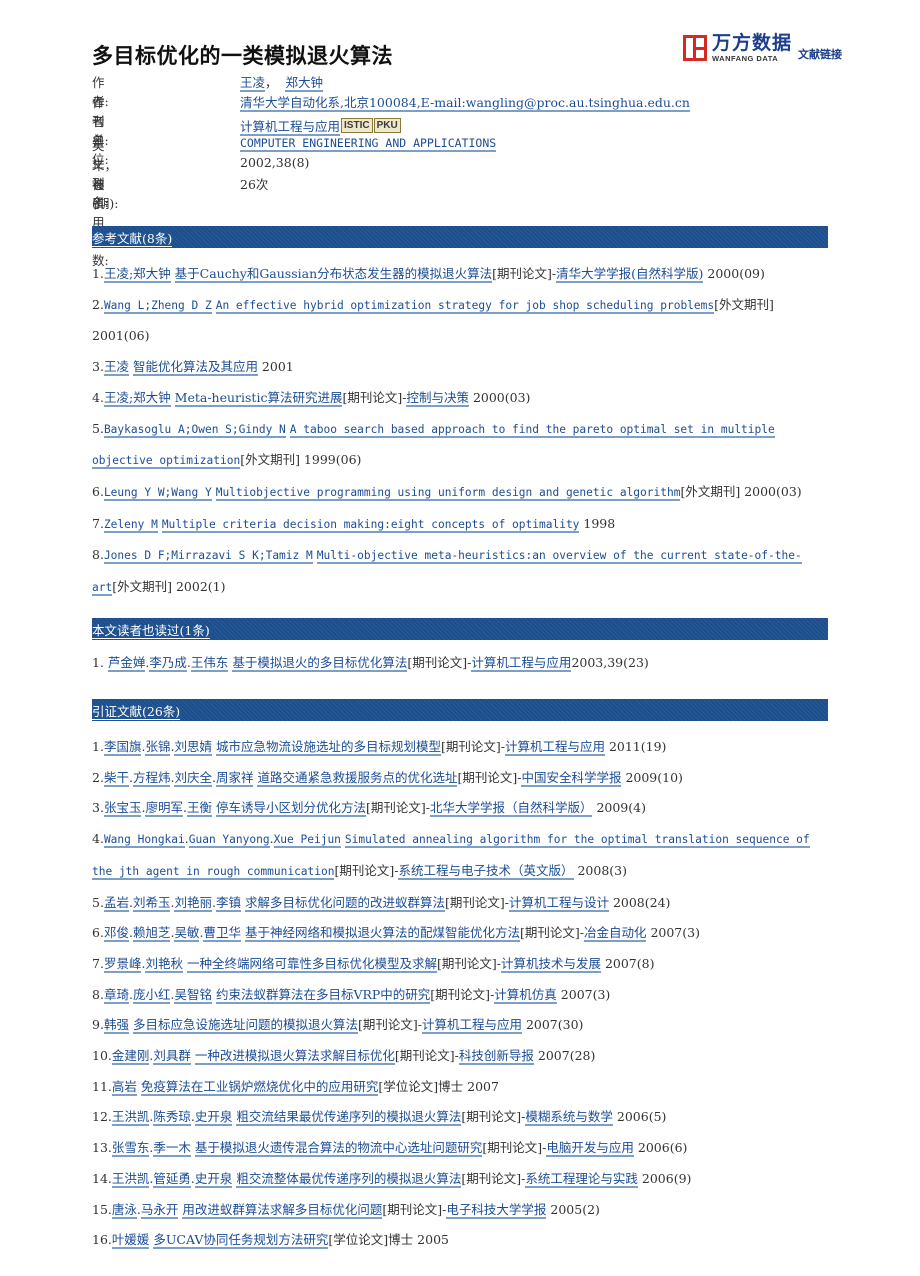 The image size is (920, 1276). What do you see at coordinates (615, 934) in the screenshot?
I see `journal-link: 冶金自动化` at bounding box center [615, 934].